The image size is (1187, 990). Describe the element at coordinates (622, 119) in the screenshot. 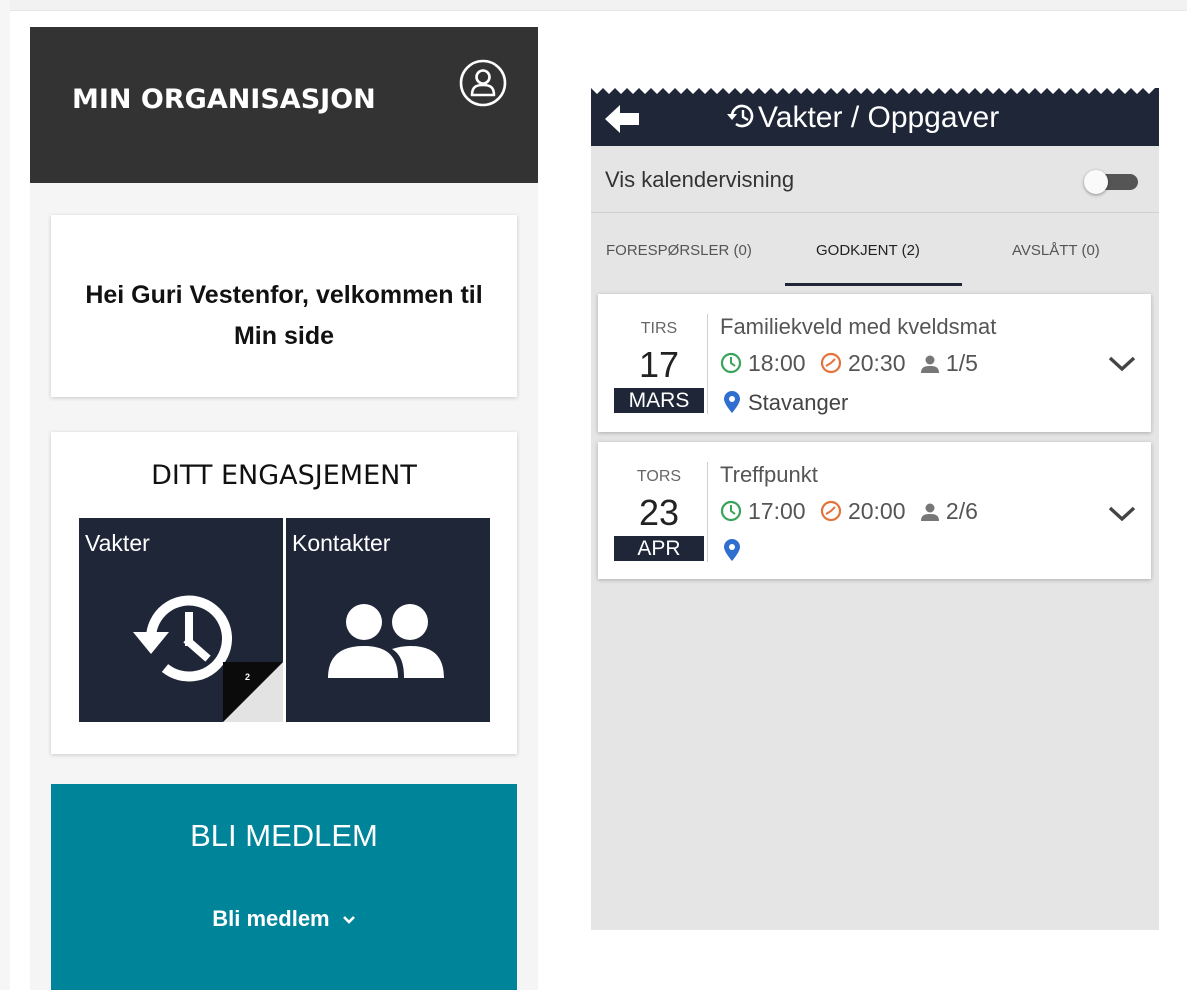

I see `back-arrow-icon` at that location.